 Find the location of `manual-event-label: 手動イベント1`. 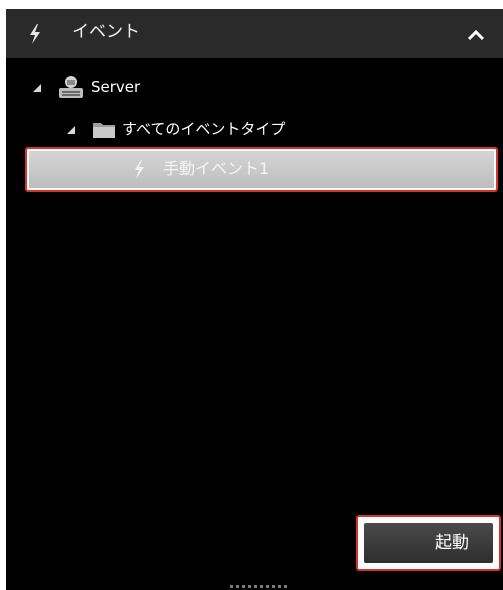

manual-event-label: 手動イベント1 is located at coordinates (216, 168).